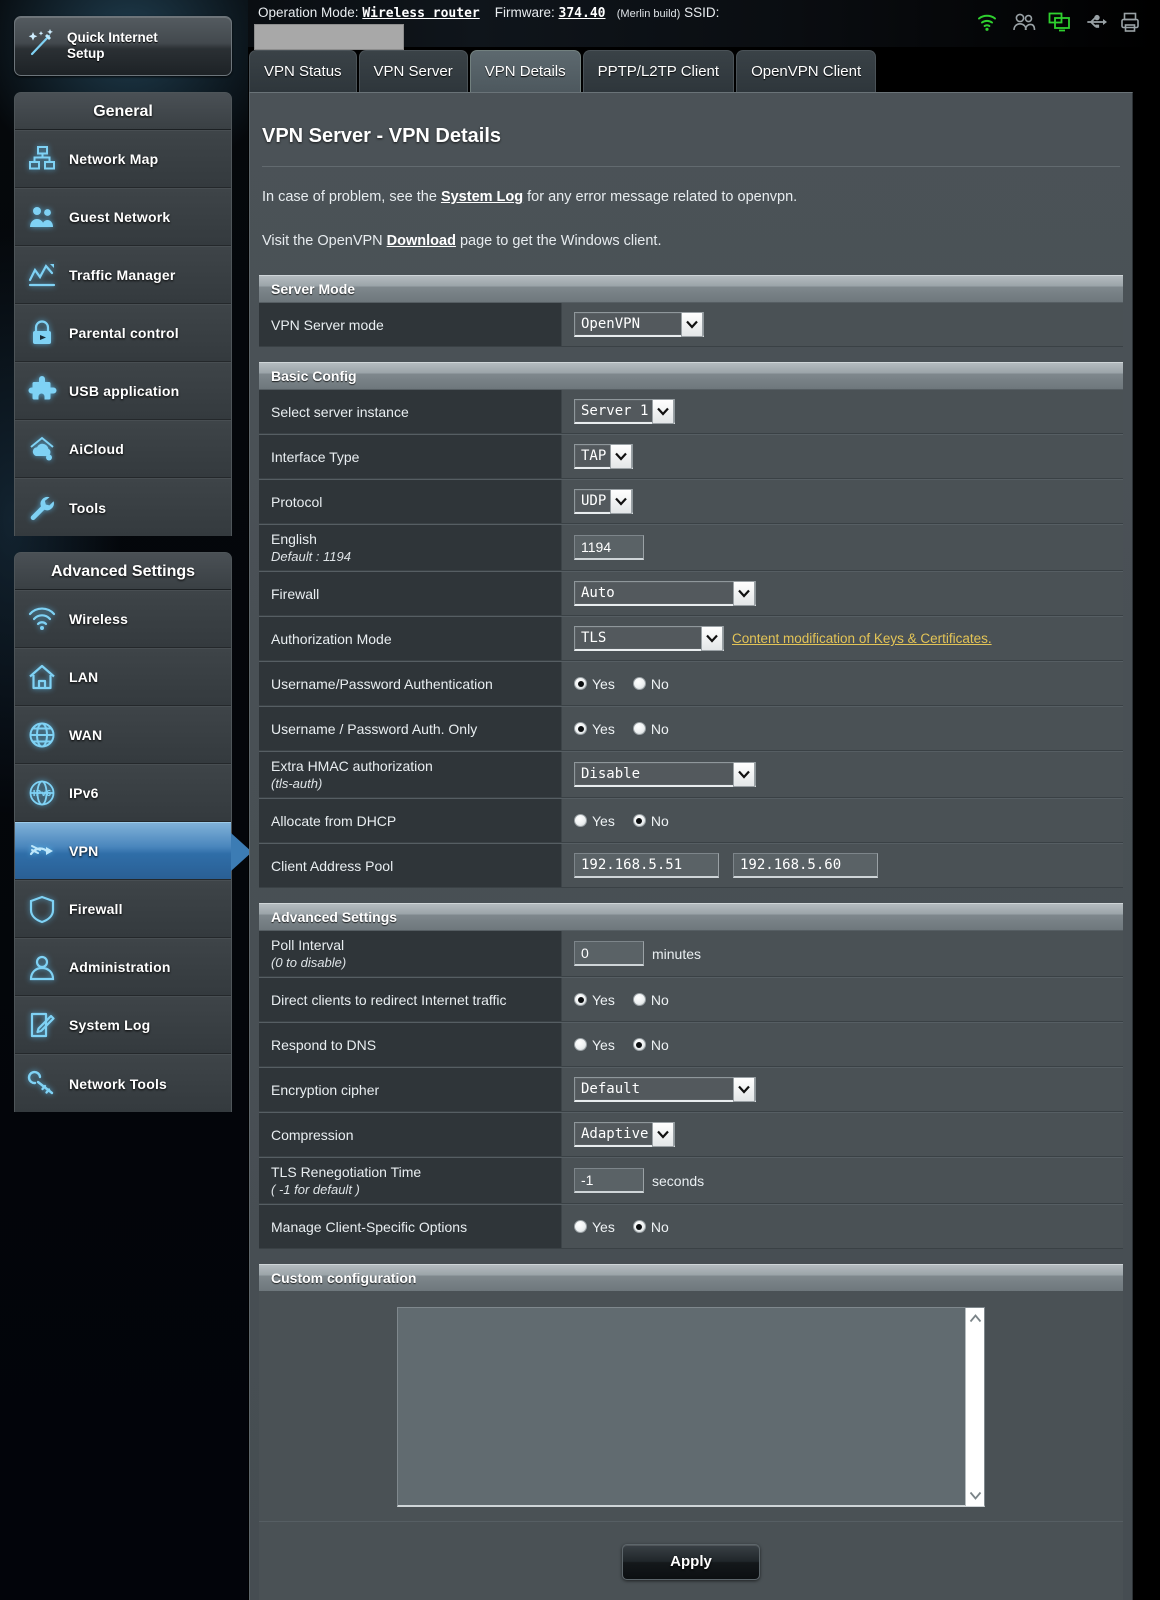  What do you see at coordinates (123, 159) in the screenshot?
I see `sidebar-item-network-map: Network Map` at bounding box center [123, 159].